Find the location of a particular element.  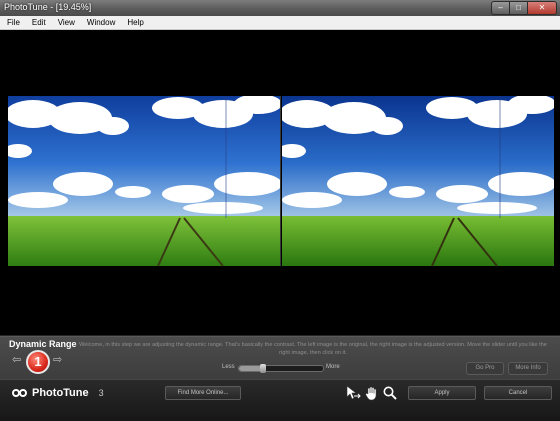

maximize-icon: □ is located at coordinates (519, 8).